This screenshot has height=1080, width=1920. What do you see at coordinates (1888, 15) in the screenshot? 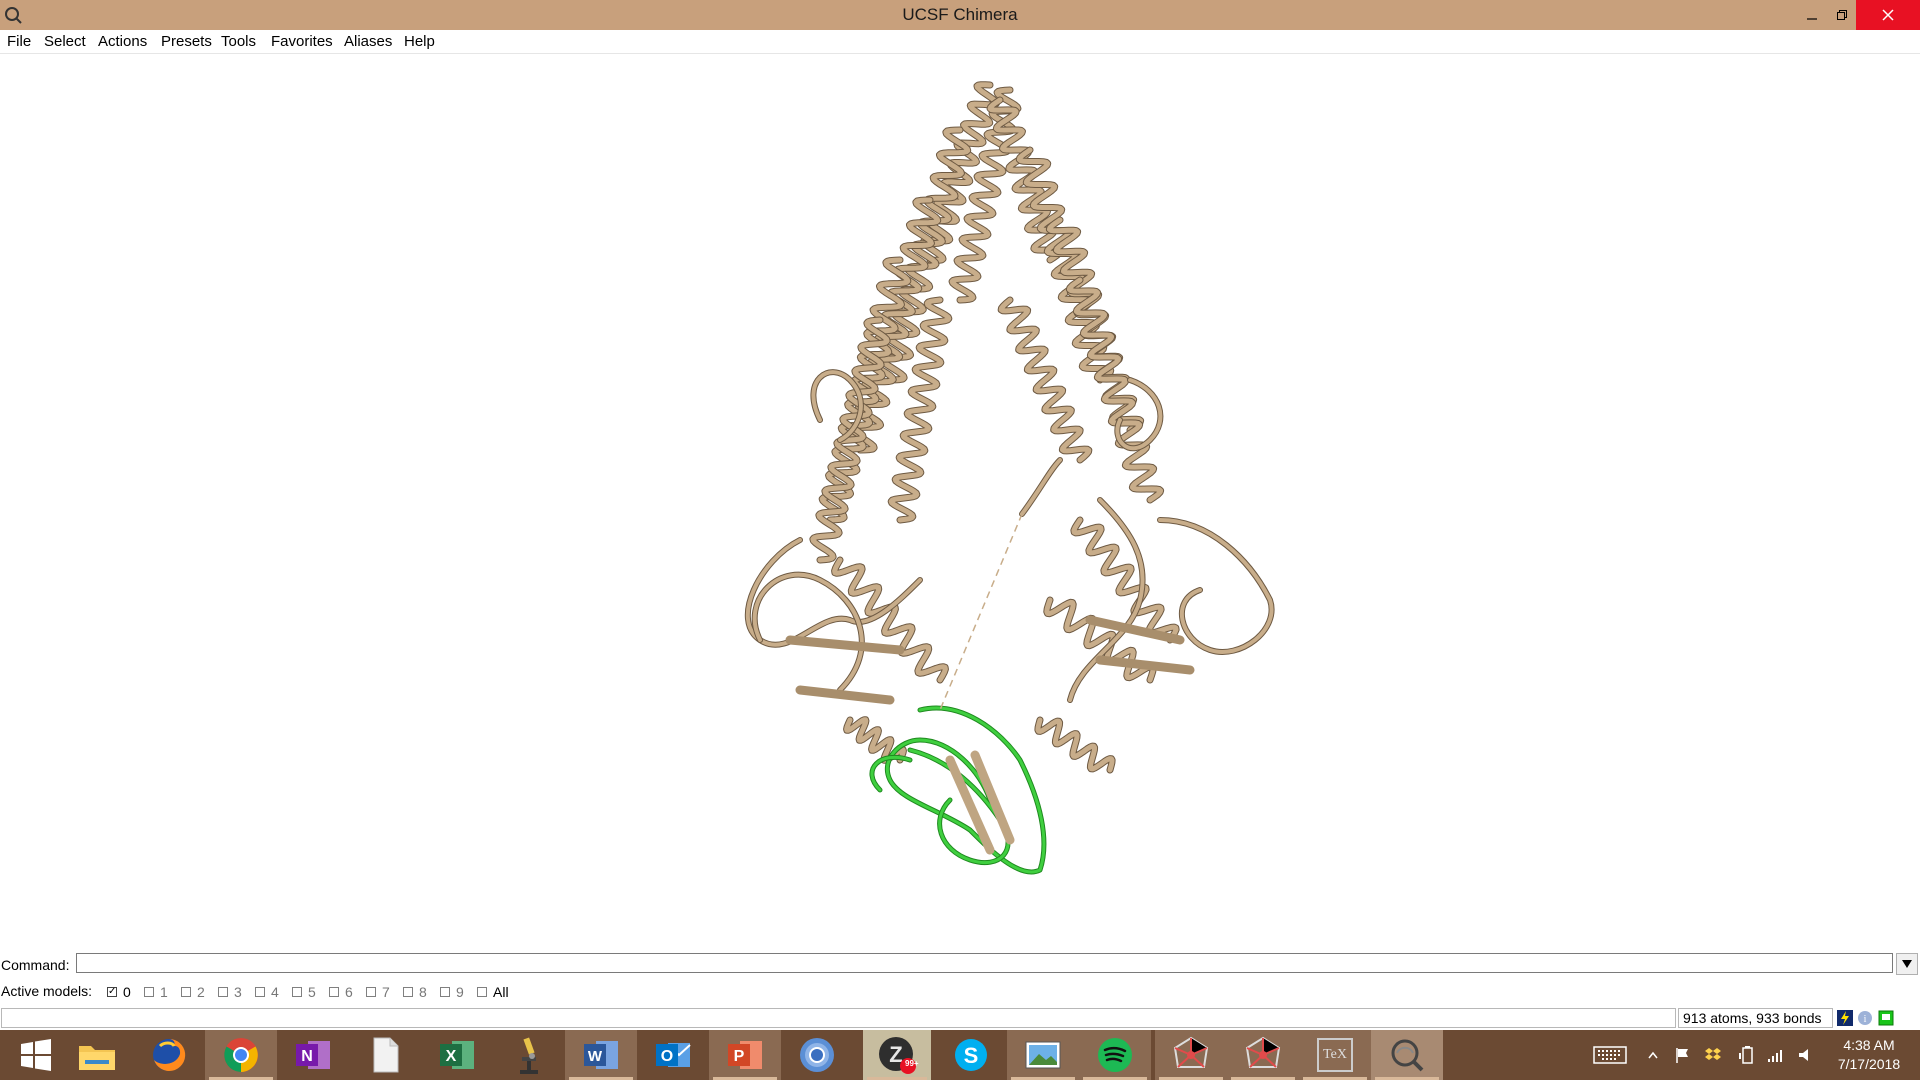
I see `close-button` at bounding box center [1888, 15].